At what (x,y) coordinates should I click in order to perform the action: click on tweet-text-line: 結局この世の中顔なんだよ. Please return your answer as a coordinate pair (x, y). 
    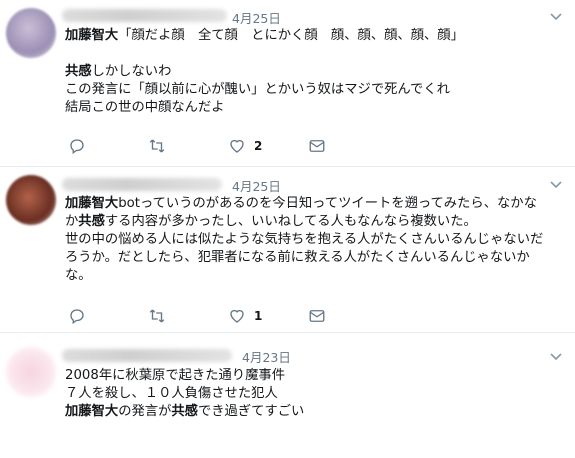
    Looking at the image, I should click on (264, 108).